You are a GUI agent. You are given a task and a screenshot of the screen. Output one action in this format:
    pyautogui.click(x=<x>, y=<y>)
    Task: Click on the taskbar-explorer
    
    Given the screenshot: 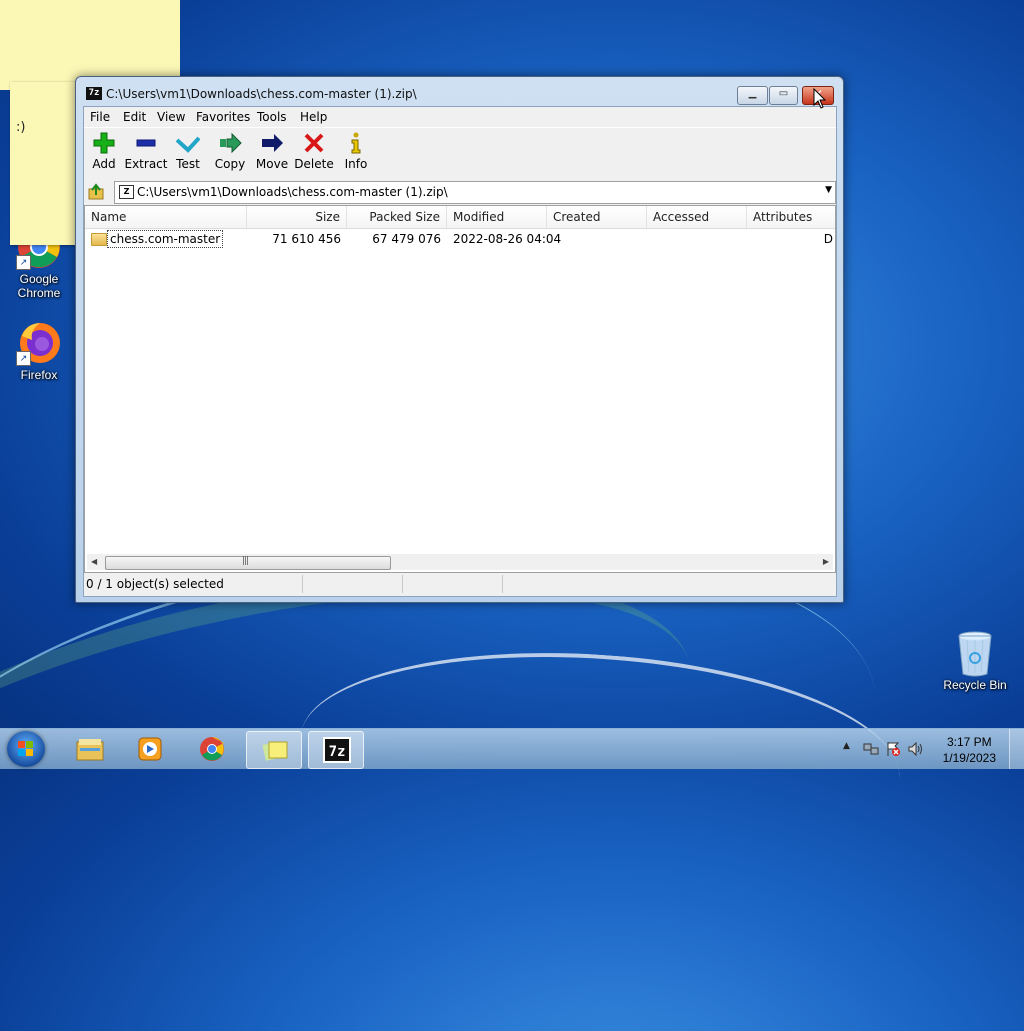 What is the action you would take?
    pyautogui.click(x=89, y=749)
    